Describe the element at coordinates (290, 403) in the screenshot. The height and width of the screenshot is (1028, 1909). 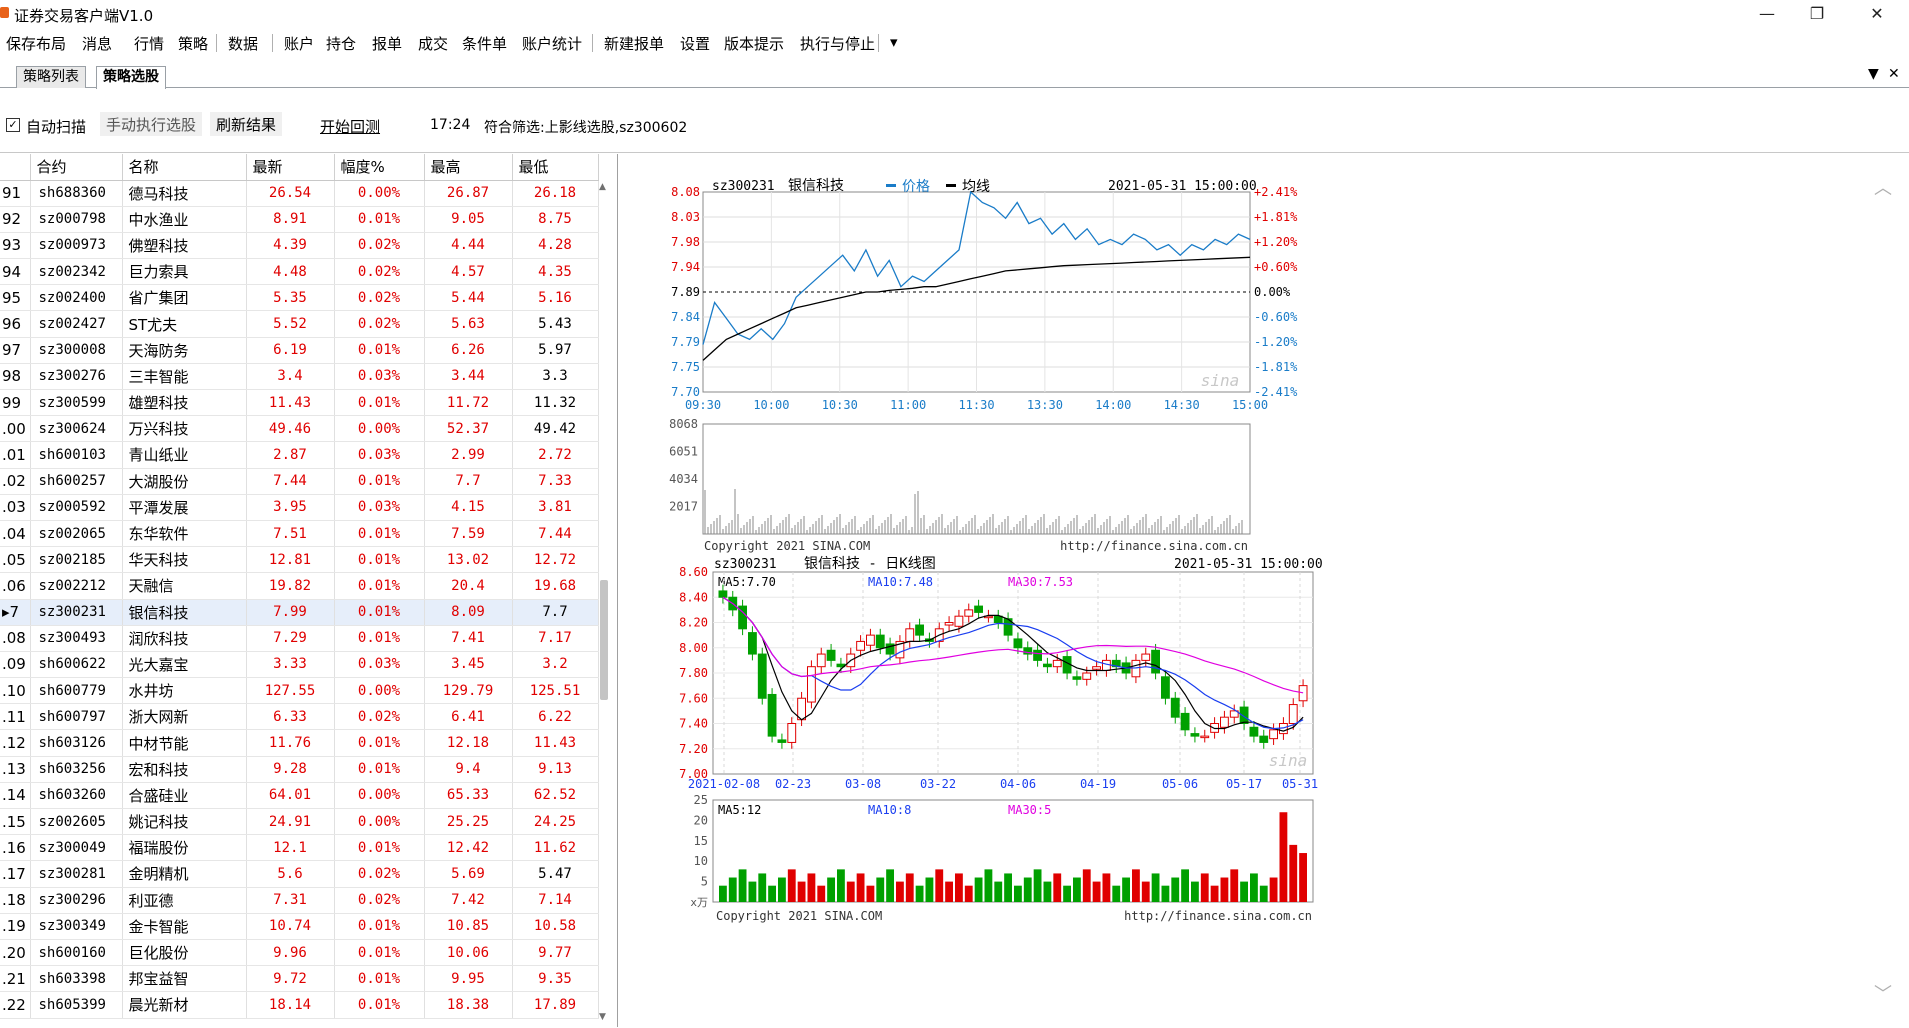
I see `row-last: 11.43` at that location.